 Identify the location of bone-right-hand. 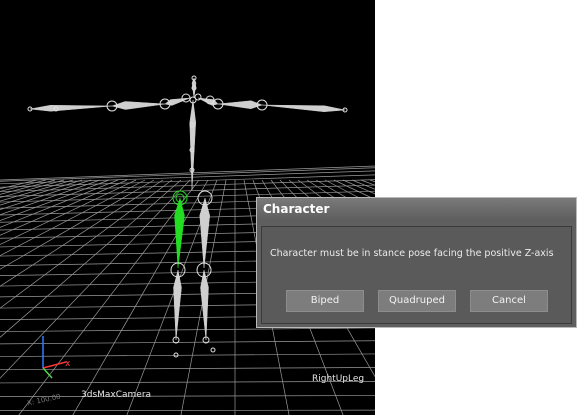
(303, 108).